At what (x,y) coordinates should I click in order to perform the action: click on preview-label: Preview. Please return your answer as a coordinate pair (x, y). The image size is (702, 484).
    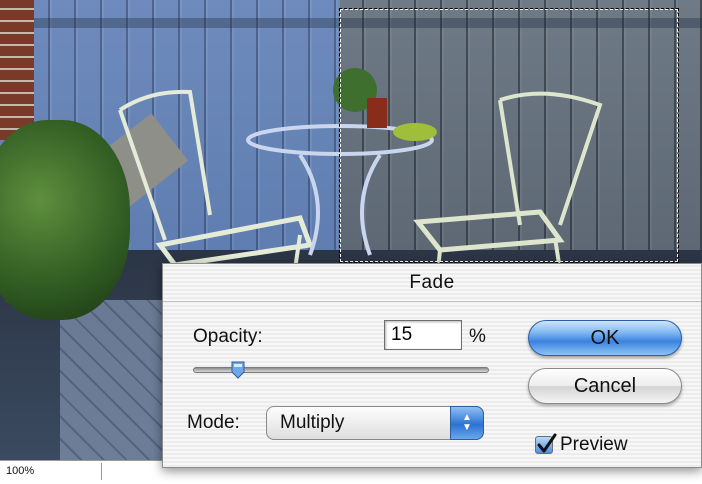
    Looking at the image, I should click on (594, 444).